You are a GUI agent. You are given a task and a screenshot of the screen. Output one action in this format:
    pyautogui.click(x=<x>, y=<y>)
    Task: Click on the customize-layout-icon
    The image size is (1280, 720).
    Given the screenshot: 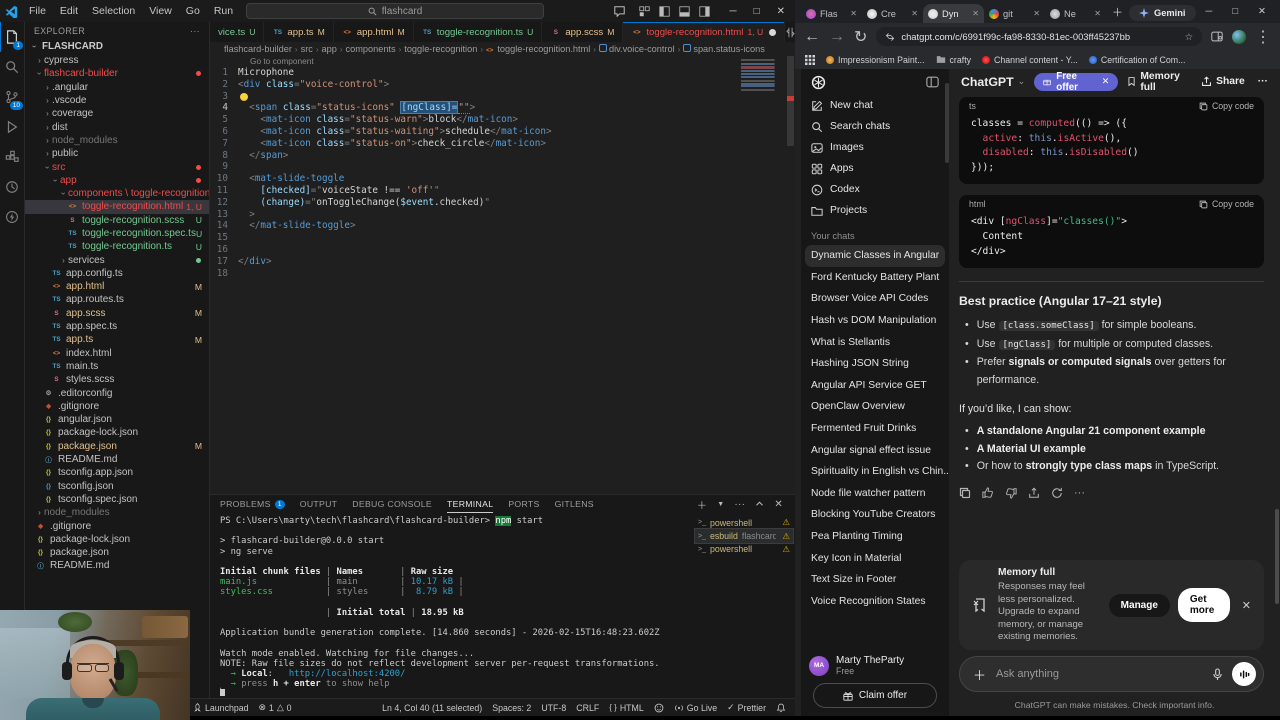 What is the action you would take?
    pyautogui.click(x=645, y=11)
    